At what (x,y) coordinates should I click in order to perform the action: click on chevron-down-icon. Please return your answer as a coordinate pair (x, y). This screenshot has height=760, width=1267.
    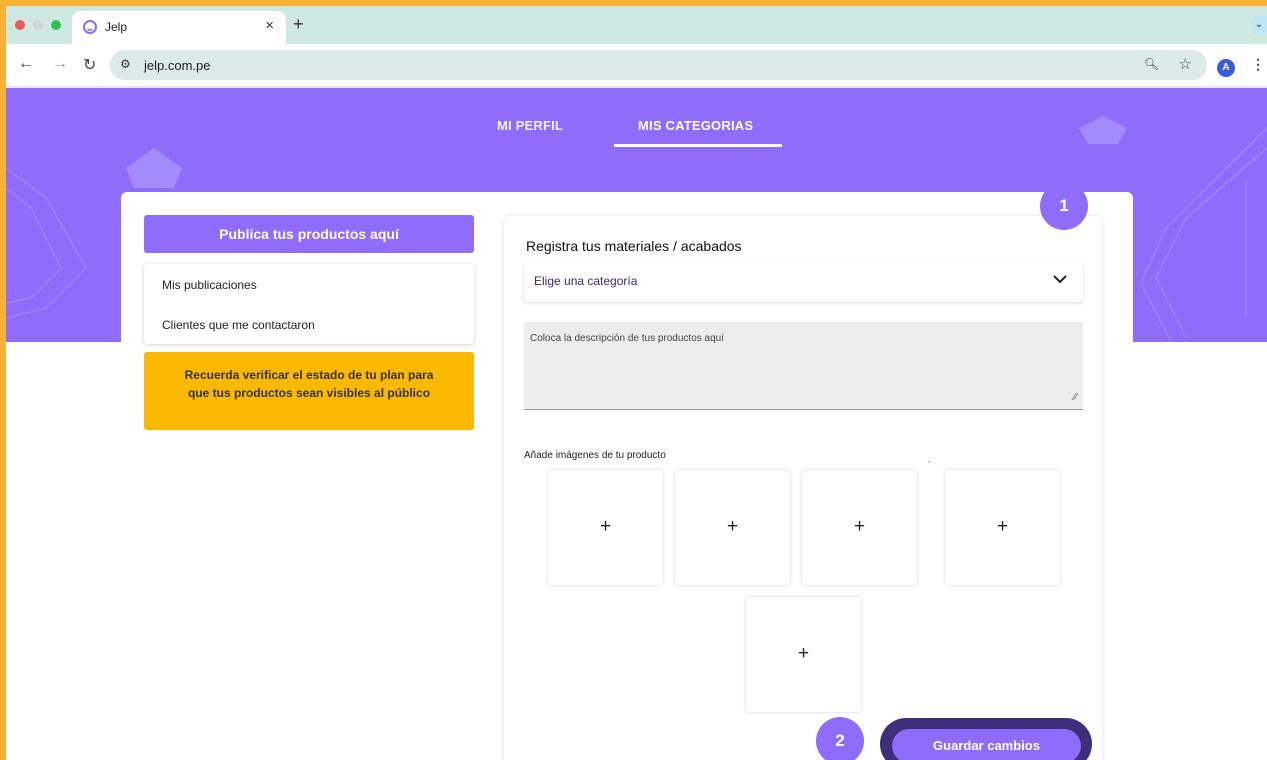
    Looking at the image, I should click on (1060, 279).